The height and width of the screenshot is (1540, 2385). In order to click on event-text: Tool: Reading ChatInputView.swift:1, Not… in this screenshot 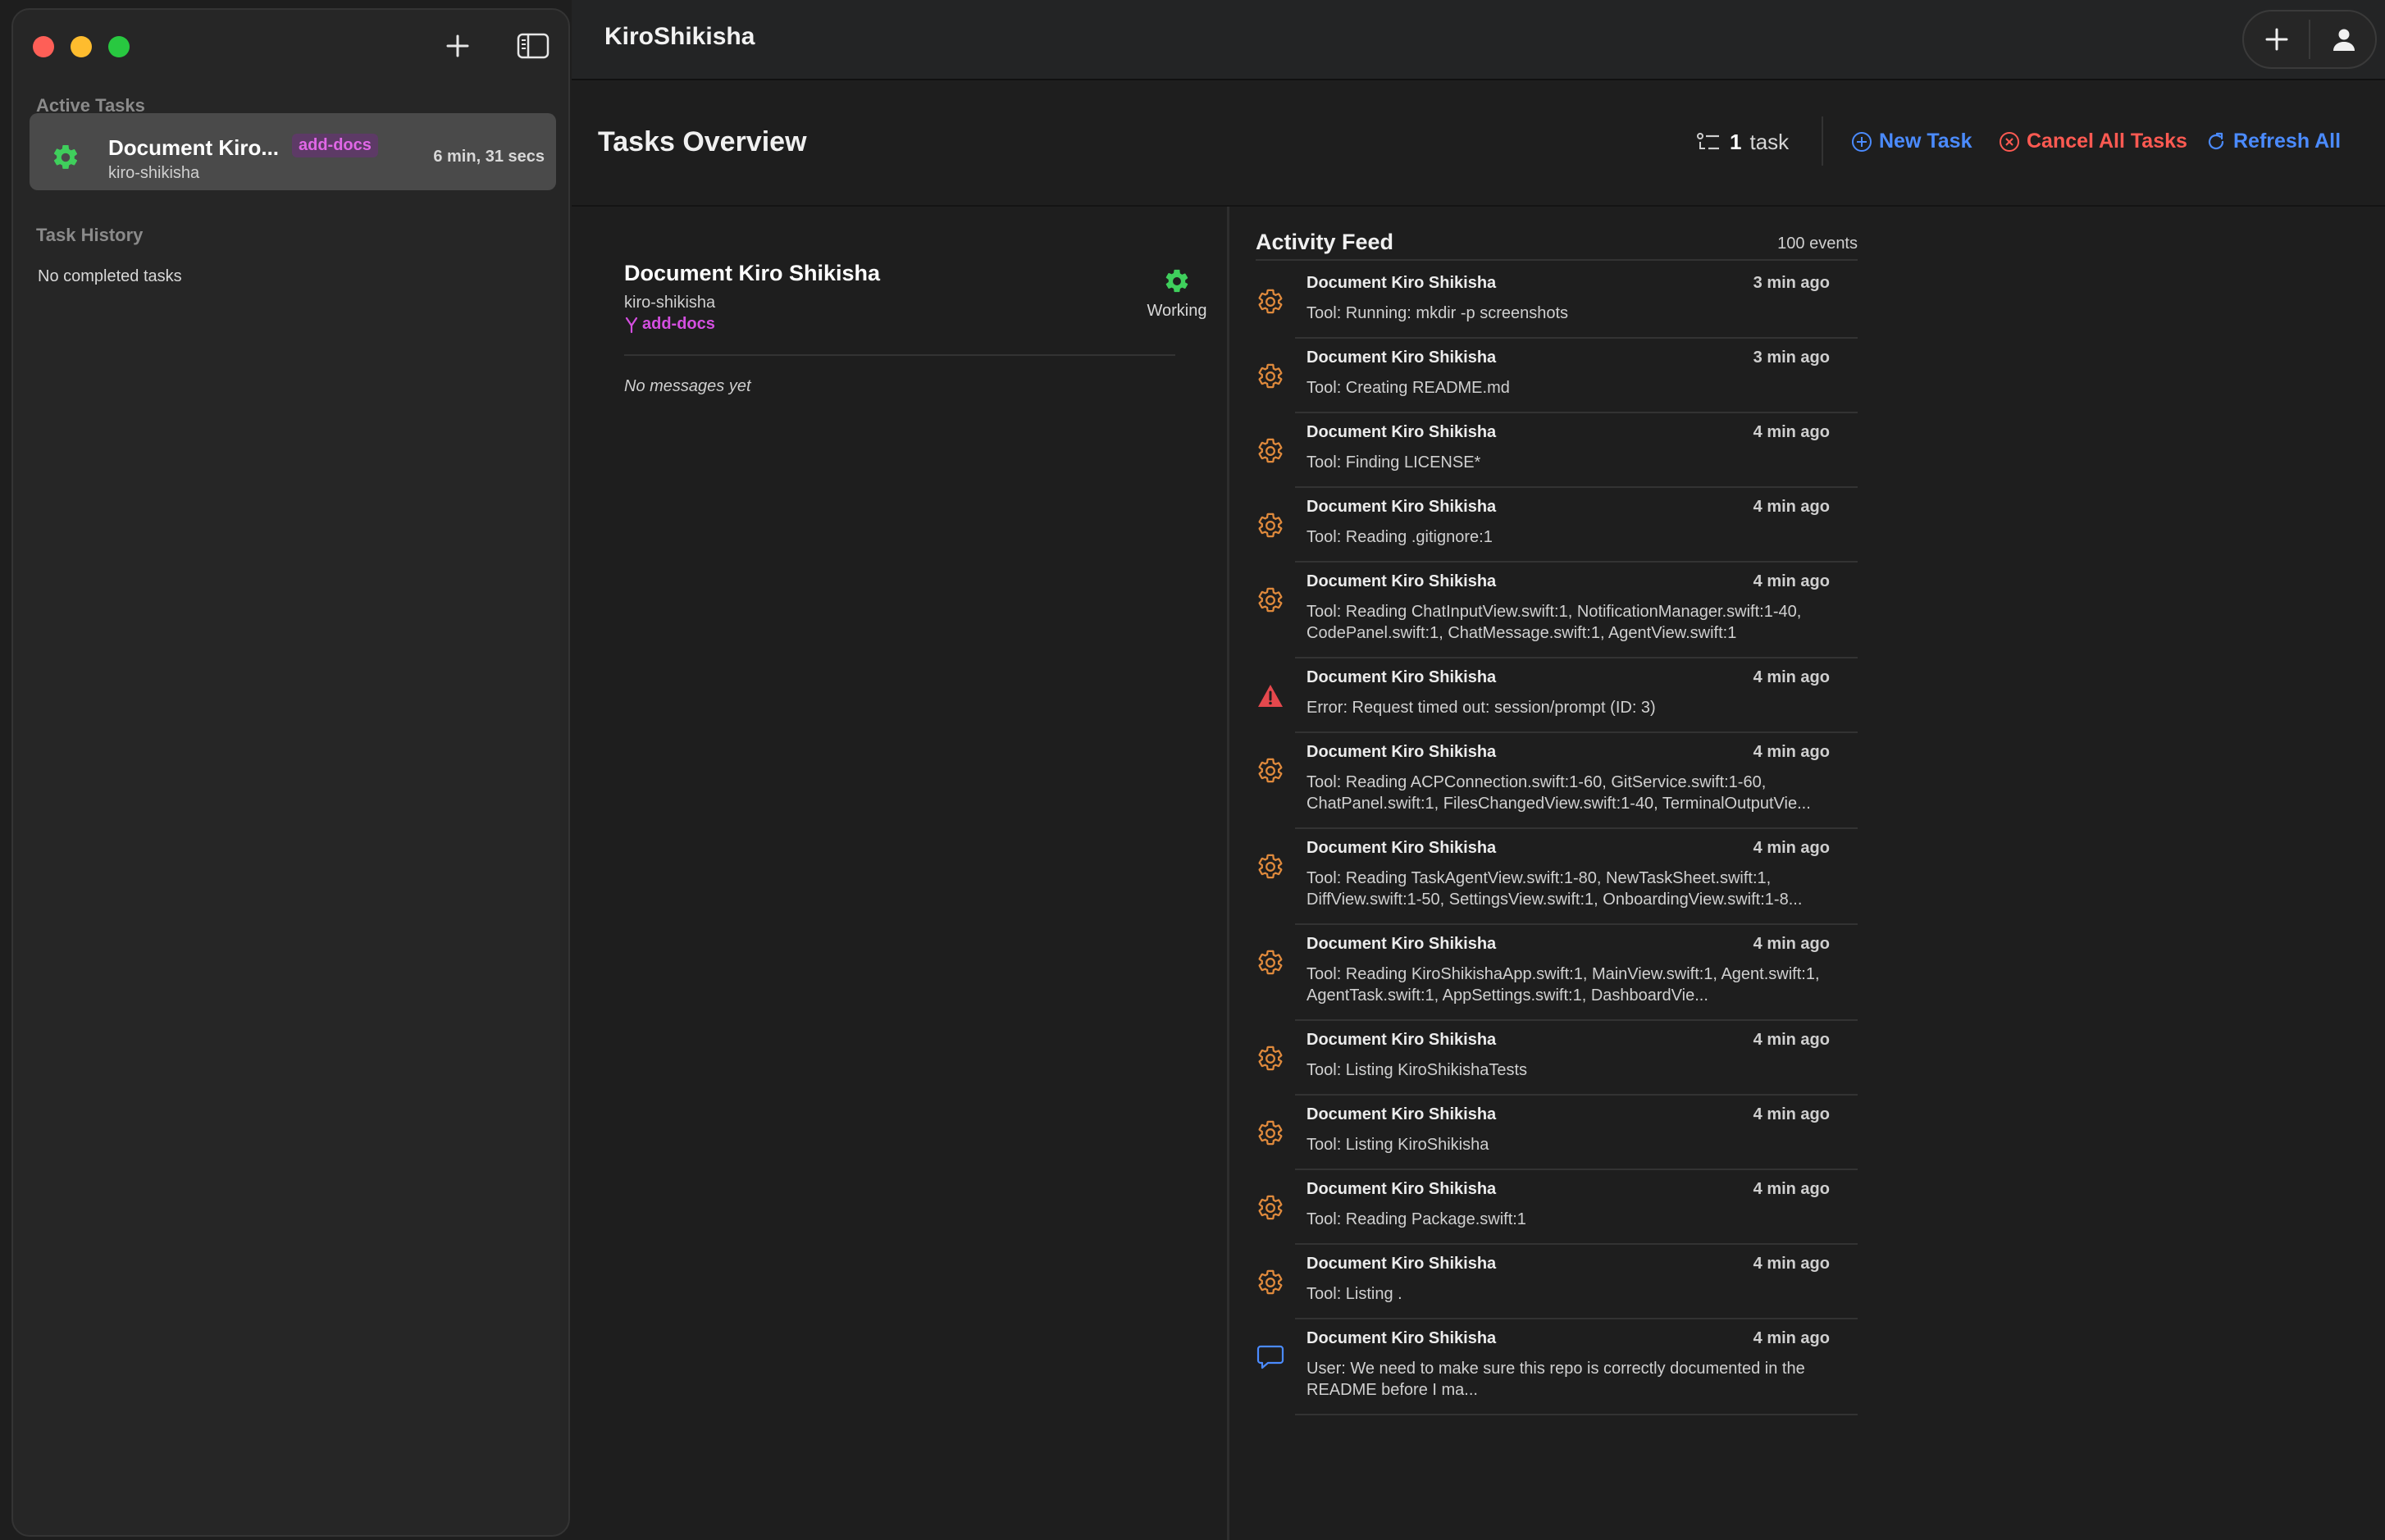, I will do `click(1555, 622)`.